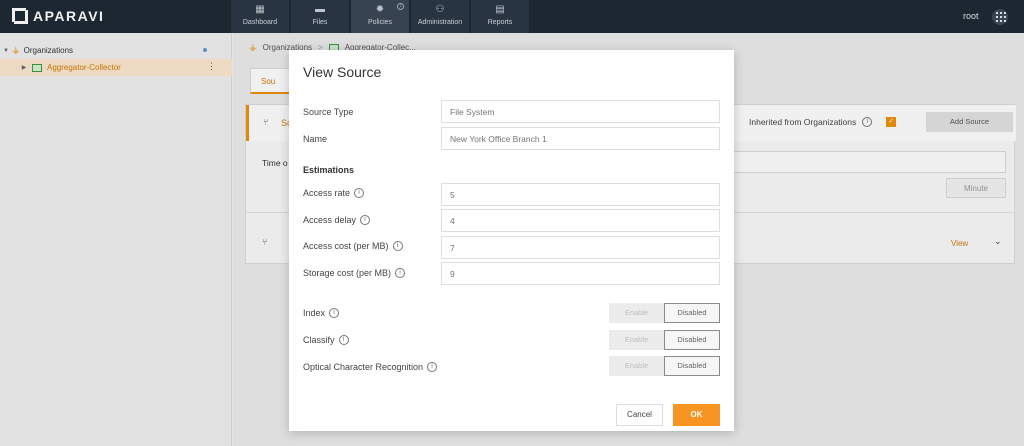 This screenshot has height=446, width=1024. I want to click on storage-cost-label: Storage cost (per MB) i, so click(354, 273).